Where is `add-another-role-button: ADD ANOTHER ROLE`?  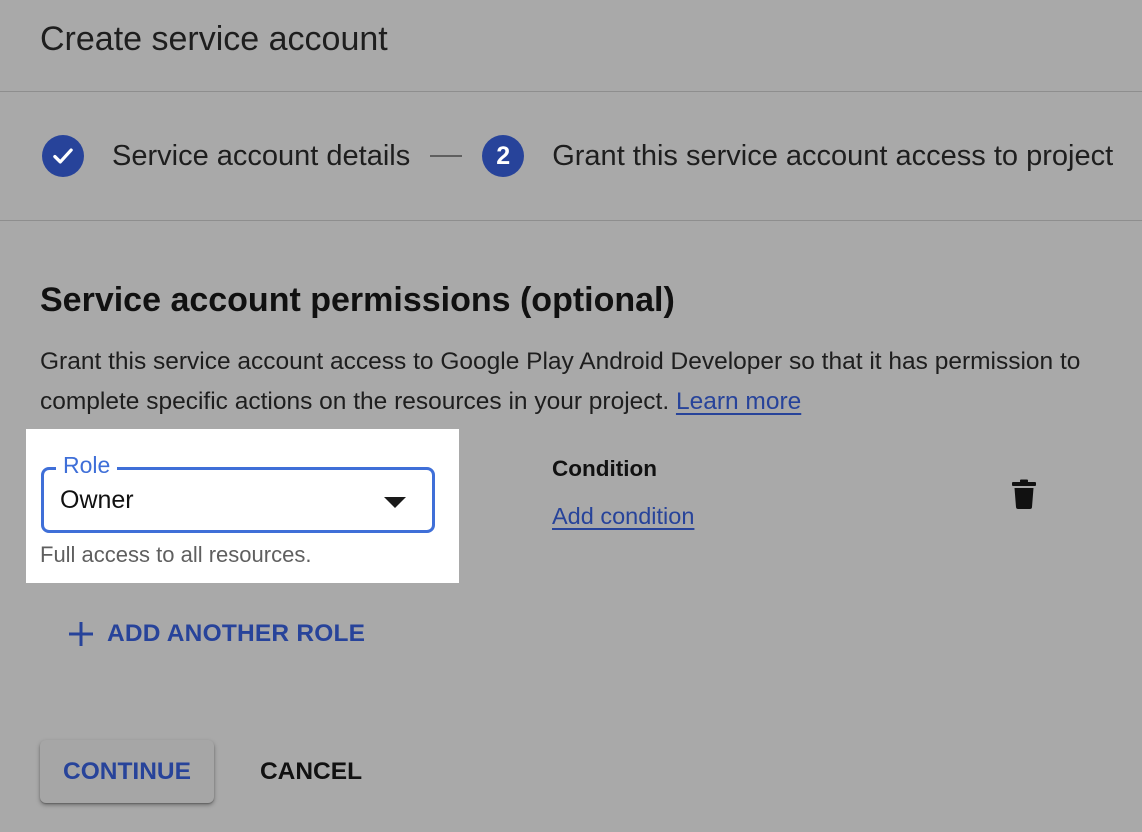 add-another-role-button: ADD ANOTHER ROLE is located at coordinates (216, 634).